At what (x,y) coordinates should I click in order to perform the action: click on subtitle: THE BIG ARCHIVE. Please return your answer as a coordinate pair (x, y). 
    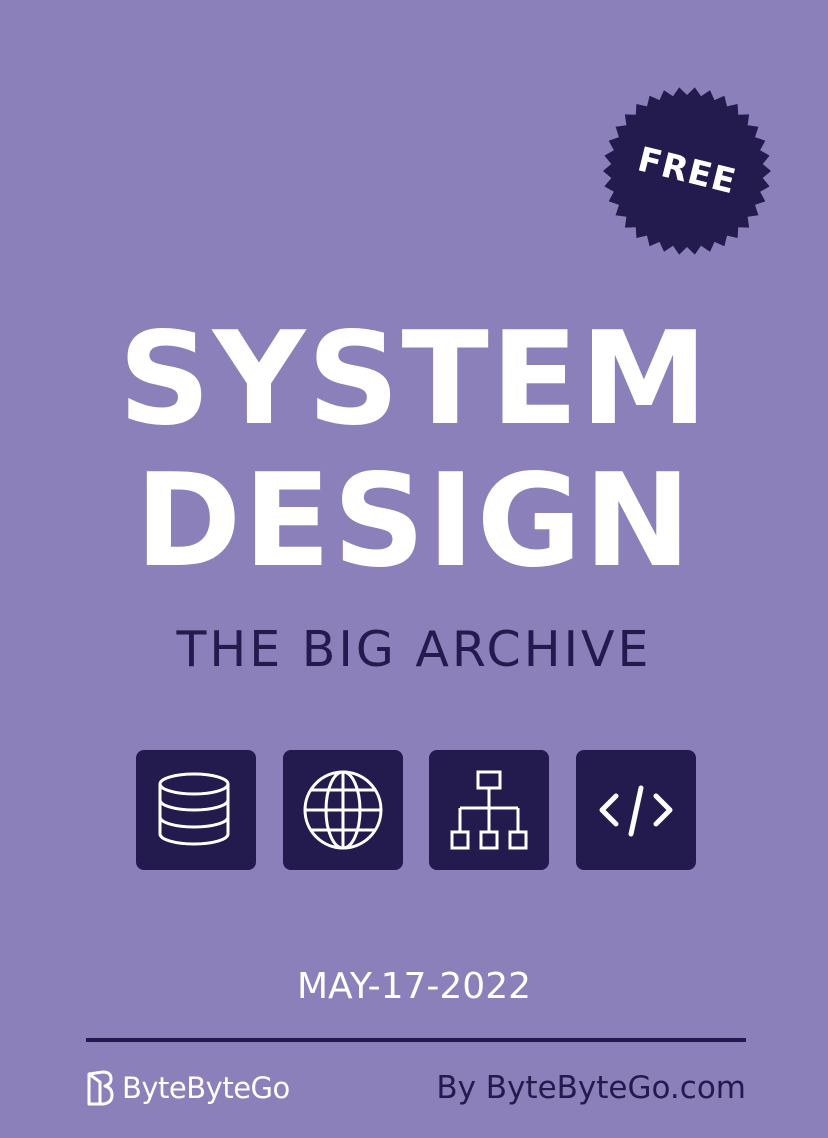
    Looking at the image, I should click on (414, 649).